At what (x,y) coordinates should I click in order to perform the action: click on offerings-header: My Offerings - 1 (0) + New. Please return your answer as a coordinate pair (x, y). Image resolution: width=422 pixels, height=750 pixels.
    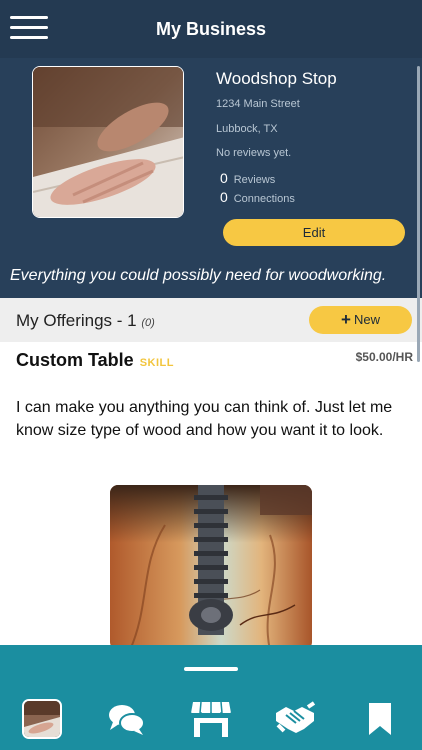
    Looking at the image, I should click on (211, 320).